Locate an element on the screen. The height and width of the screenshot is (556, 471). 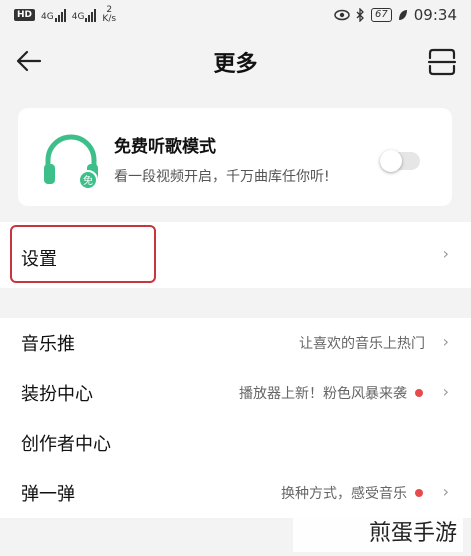
status-bar: HD 4G 4G 2 K/s 67 09:34 is located at coordinates (235, 16).